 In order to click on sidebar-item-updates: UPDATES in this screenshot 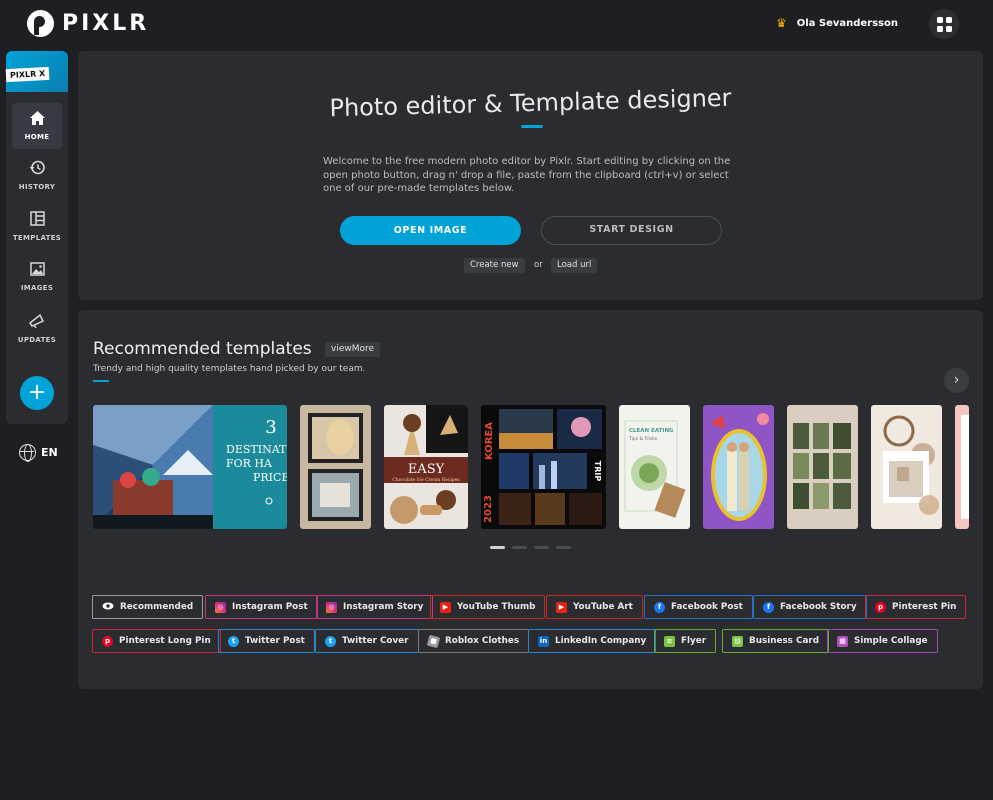, I will do `click(37, 328)`.